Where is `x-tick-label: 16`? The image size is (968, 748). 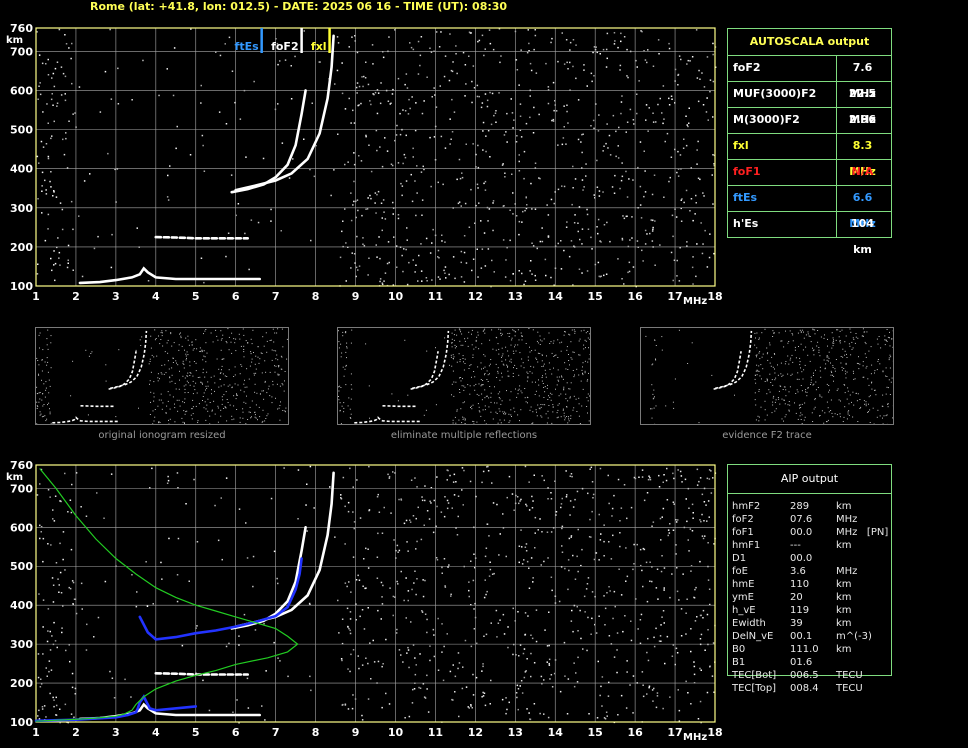 x-tick-label: 16 is located at coordinates (635, 732).